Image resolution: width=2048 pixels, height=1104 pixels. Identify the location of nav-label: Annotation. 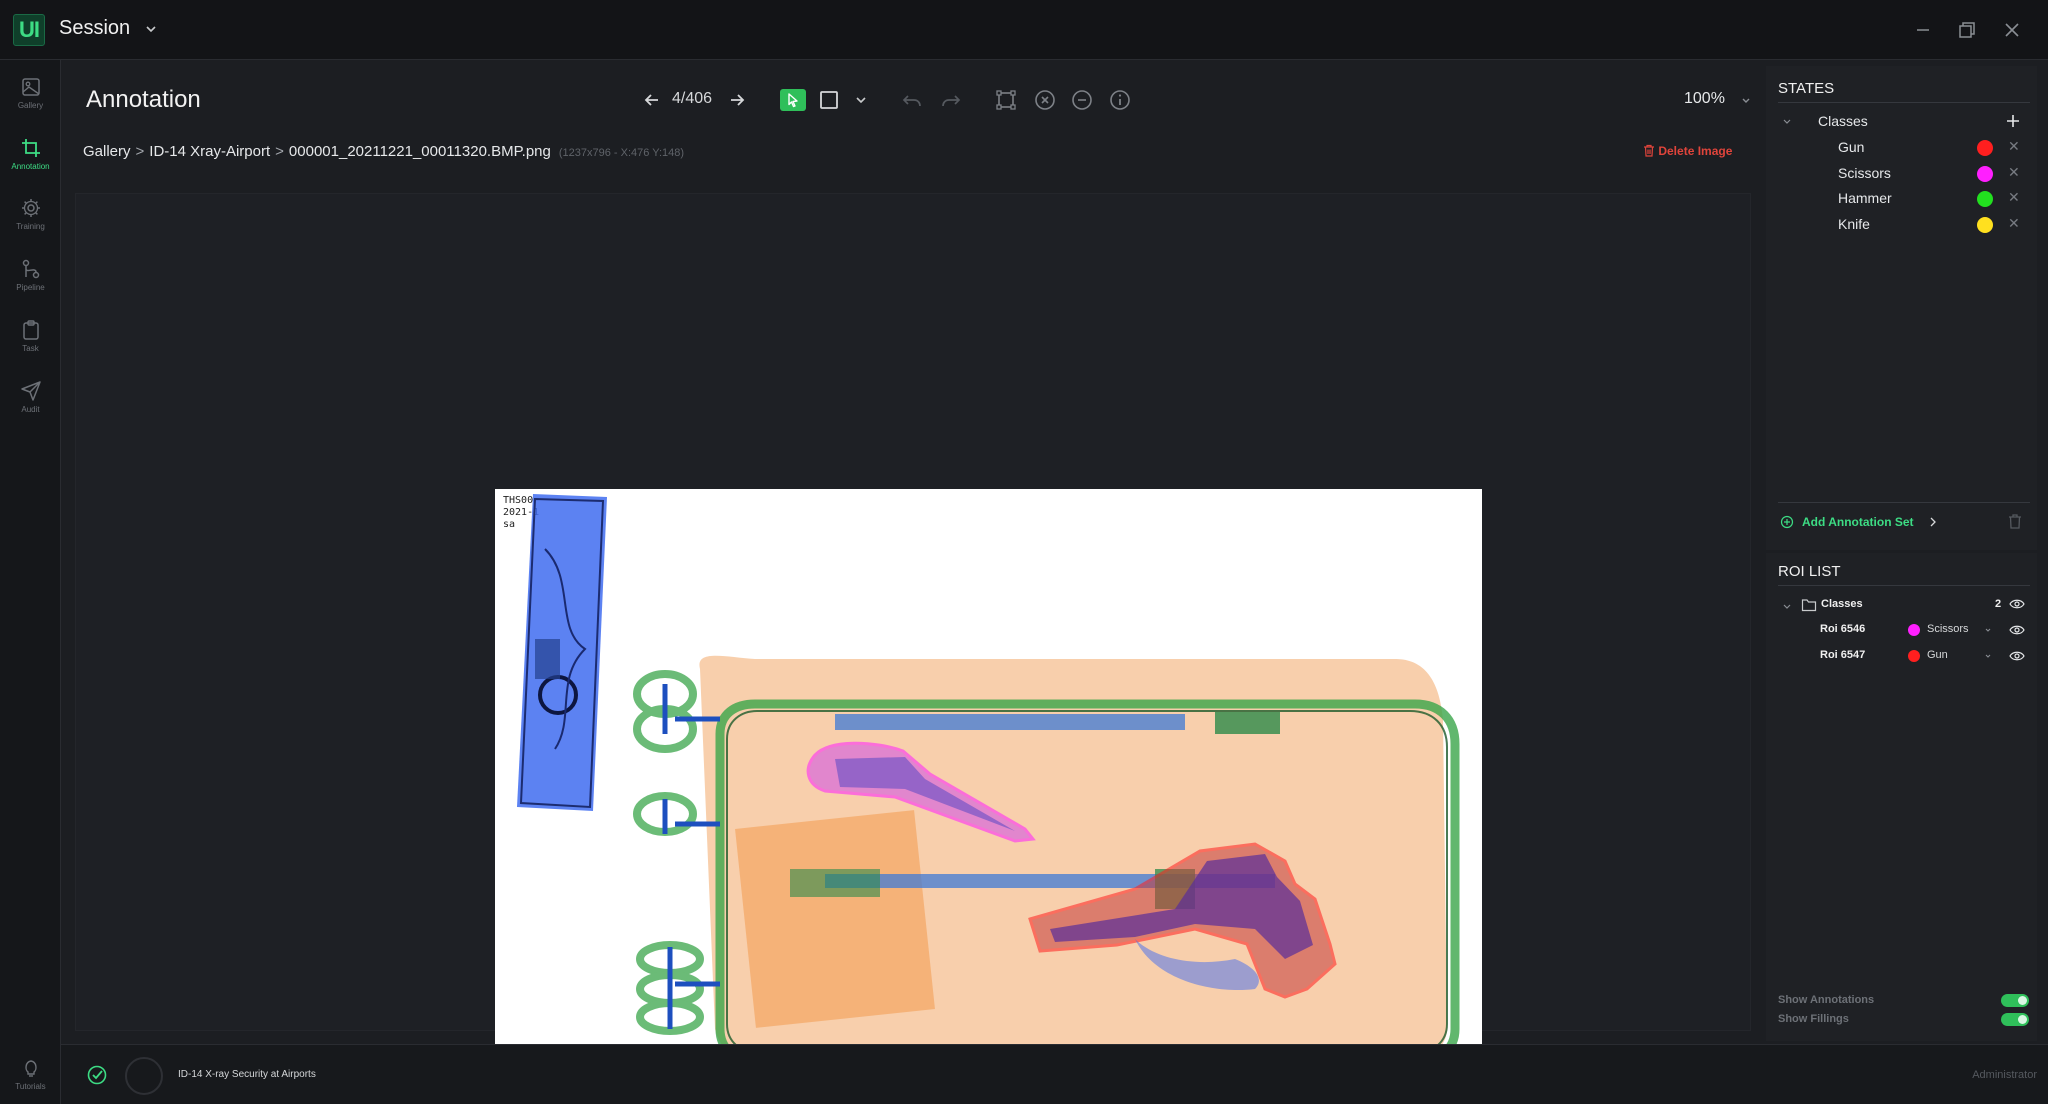
(30, 166).